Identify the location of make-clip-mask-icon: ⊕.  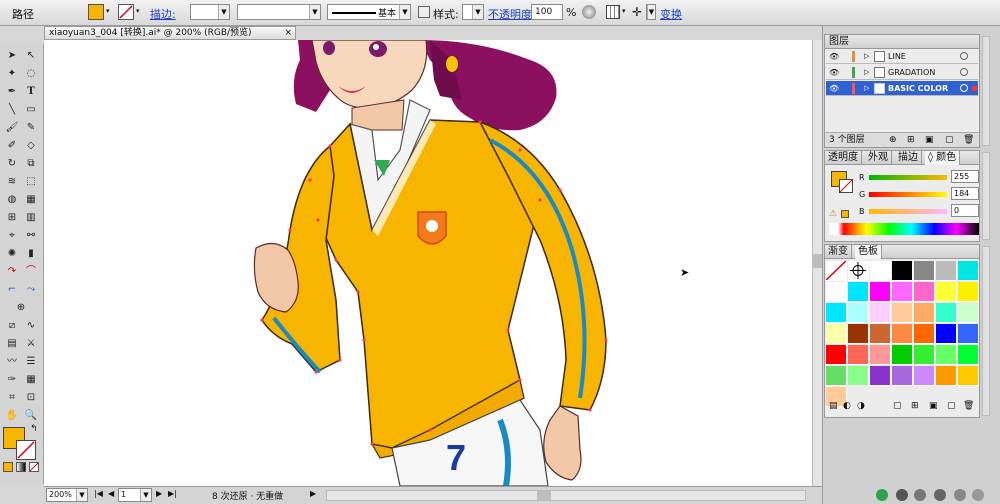
(893, 140).